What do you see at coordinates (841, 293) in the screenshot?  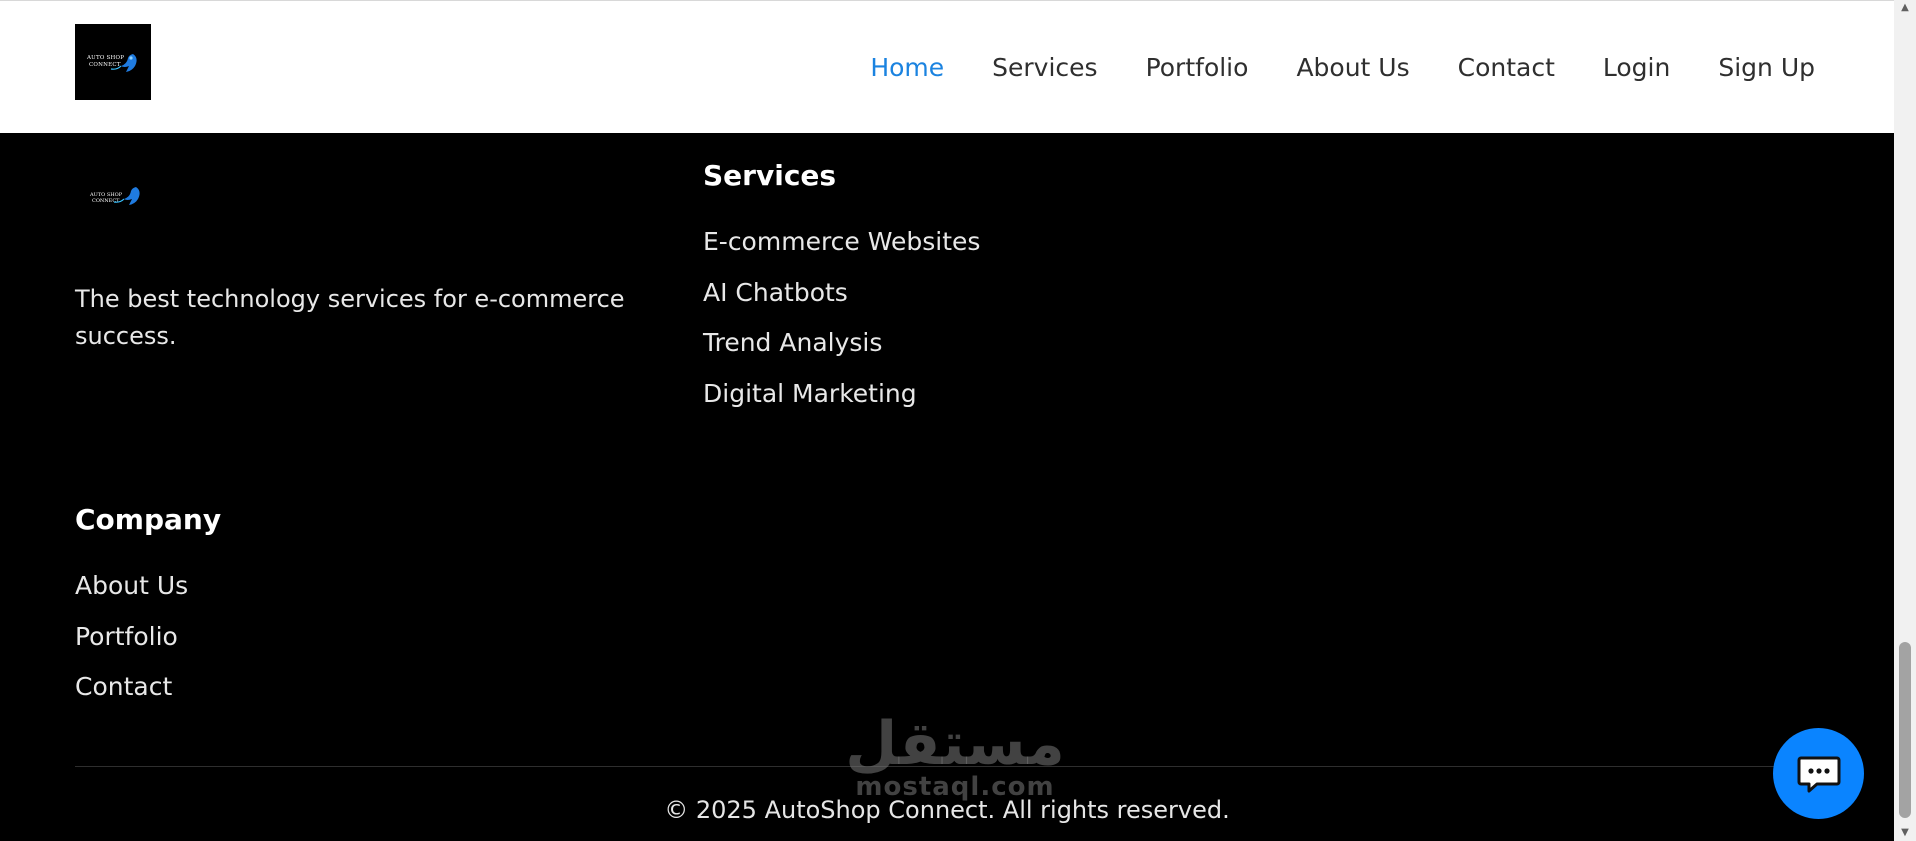 I see `footer-link-ai-chatbots: AI Chatbots` at bounding box center [841, 293].